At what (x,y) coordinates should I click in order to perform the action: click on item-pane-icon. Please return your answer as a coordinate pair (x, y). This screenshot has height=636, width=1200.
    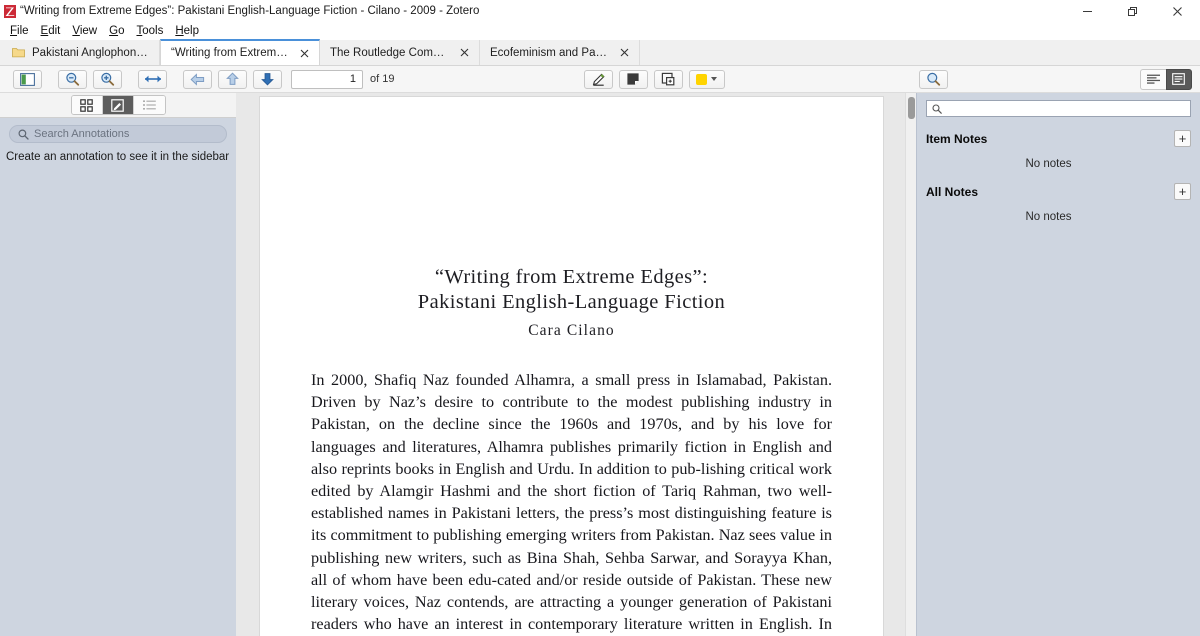
    Looking at the image, I should click on (1179, 79).